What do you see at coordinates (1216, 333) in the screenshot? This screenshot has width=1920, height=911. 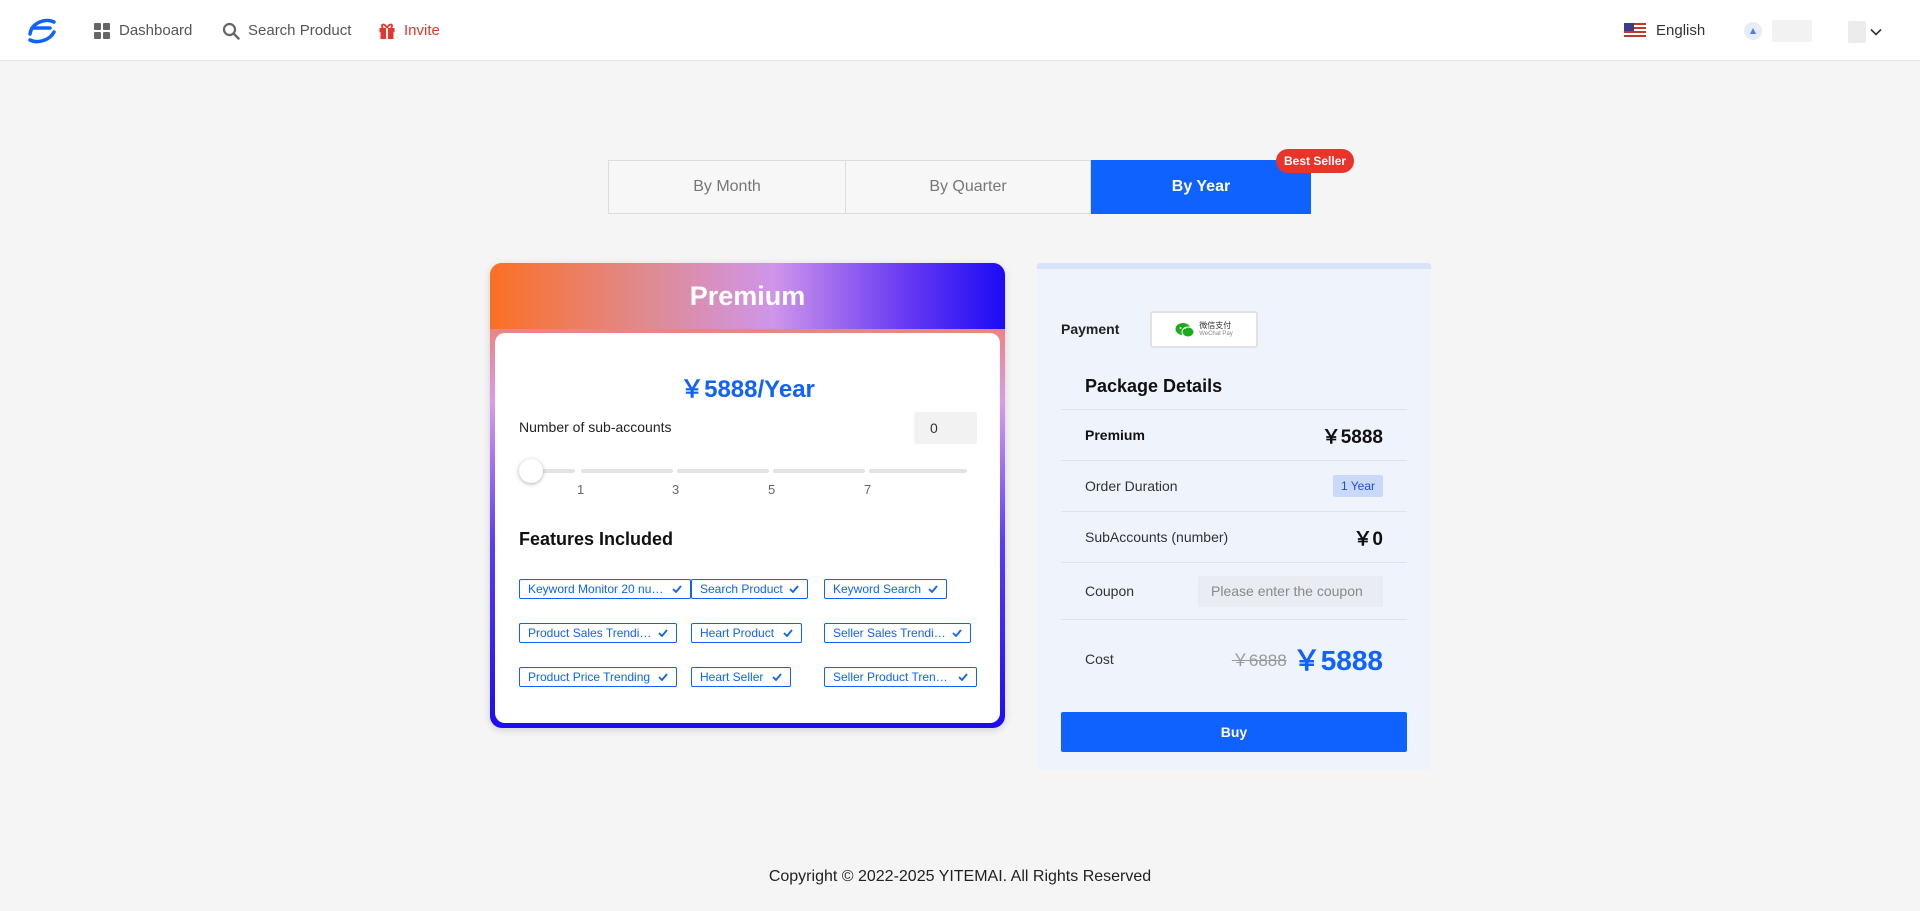 I see `wechat-pay-en: WeChat Pay` at bounding box center [1216, 333].